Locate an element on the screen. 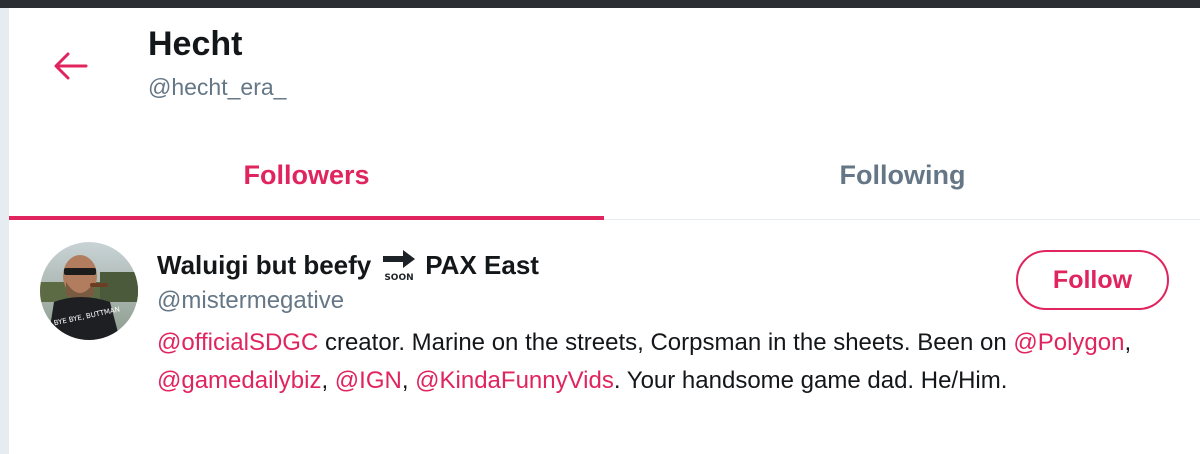 This screenshot has height=454, width=1200. follow-button: Follow is located at coordinates (1092, 280).